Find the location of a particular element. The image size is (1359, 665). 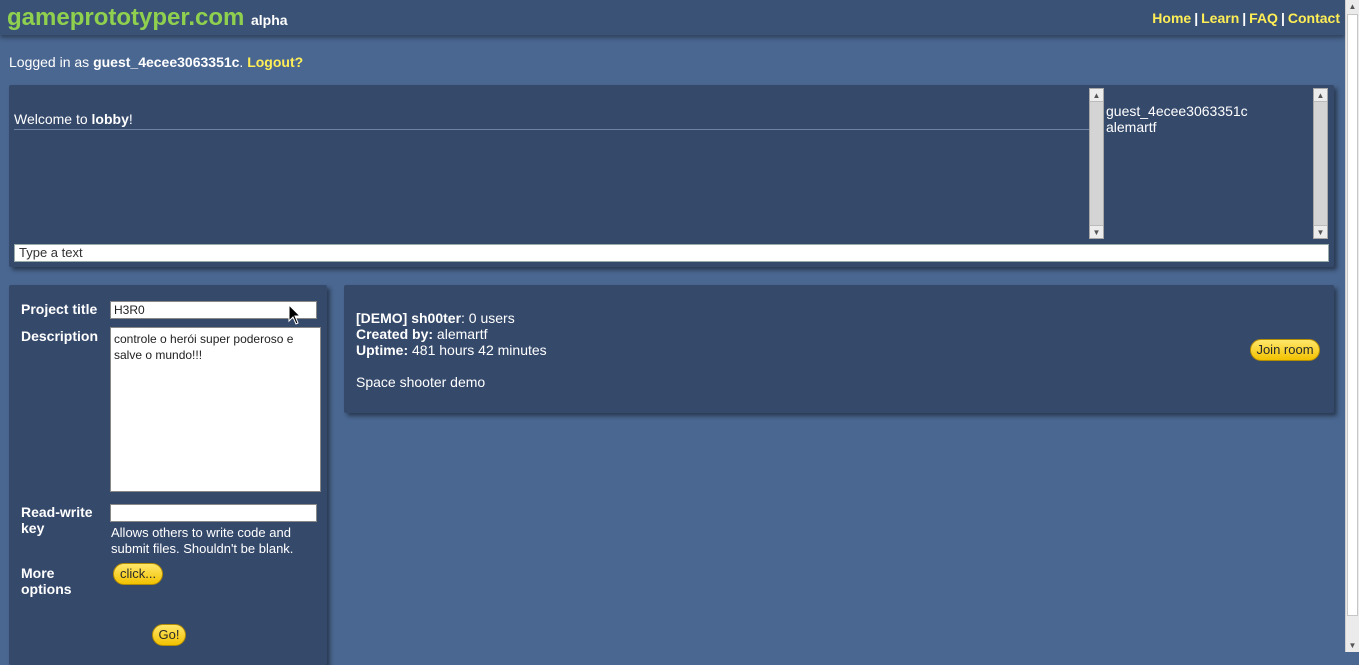

project-title-label: Project title is located at coordinates (59, 309).